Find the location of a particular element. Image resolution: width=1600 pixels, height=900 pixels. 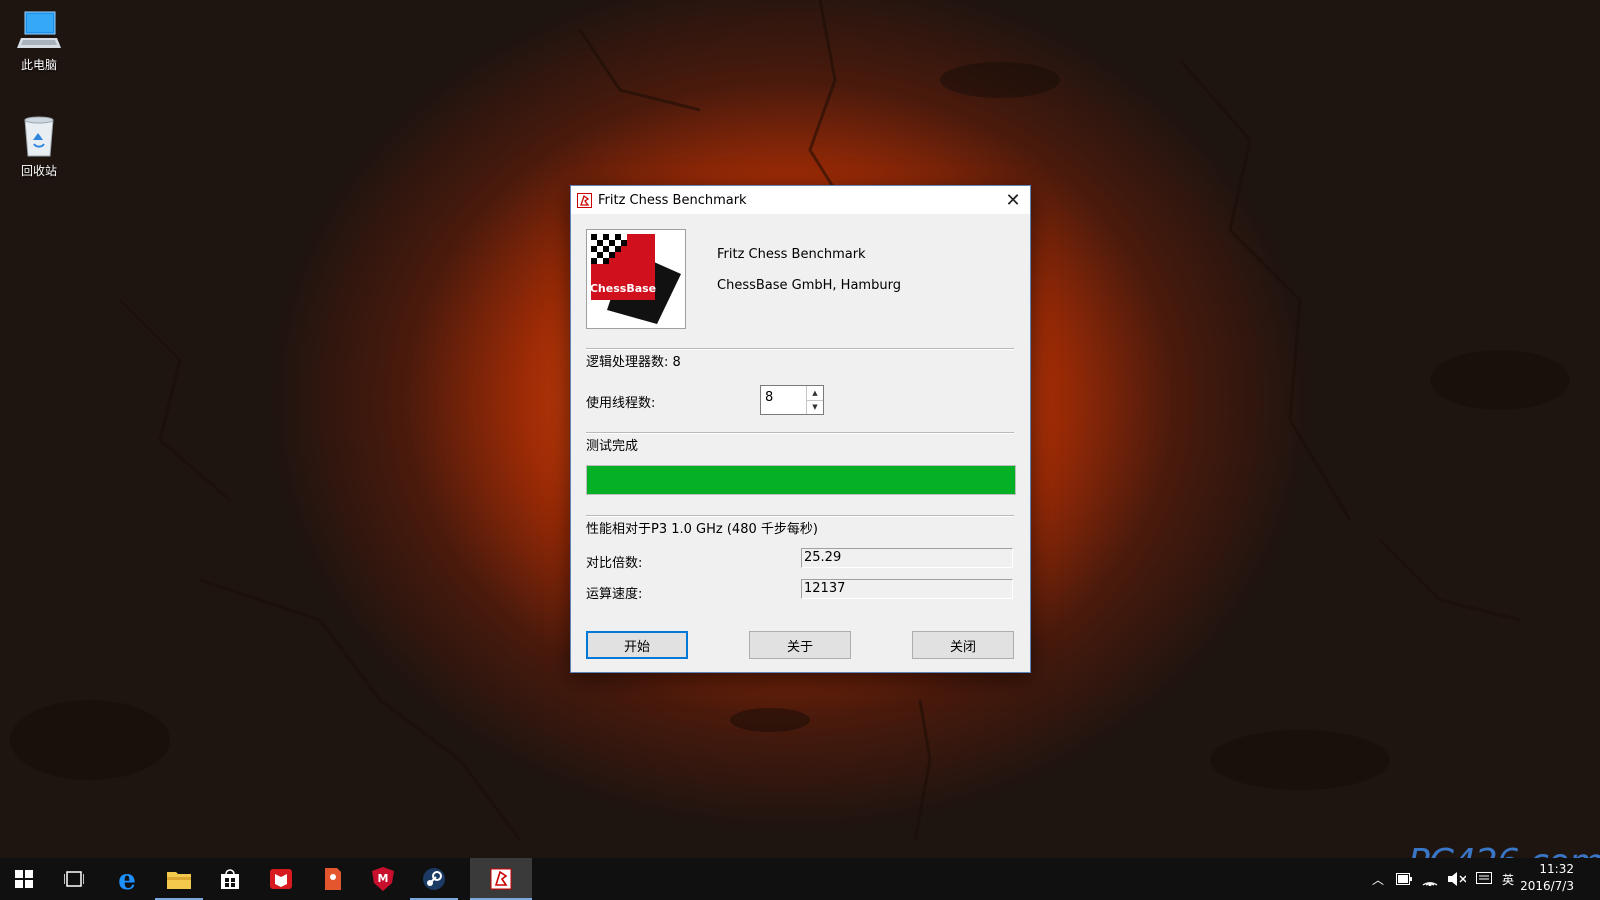

edge-icon: e is located at coordinates (127, 879).